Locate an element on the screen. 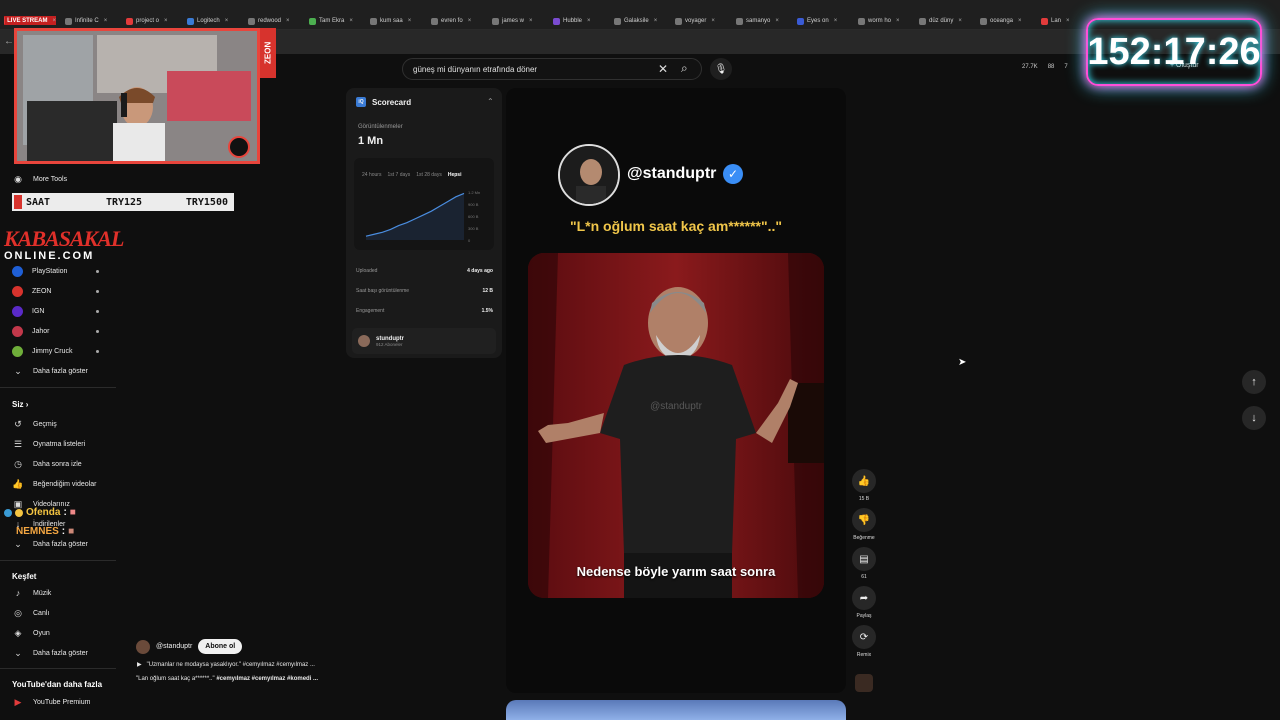 This screenshot has width=1280, height=720. share-label: Paylaş is located at coordinates (864, 616).